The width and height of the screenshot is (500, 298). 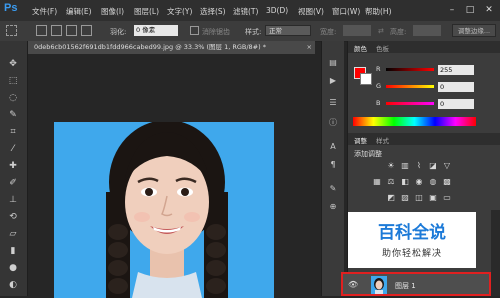 I want to click on blur-tool-icon: ●, so click(x=13, y=268).